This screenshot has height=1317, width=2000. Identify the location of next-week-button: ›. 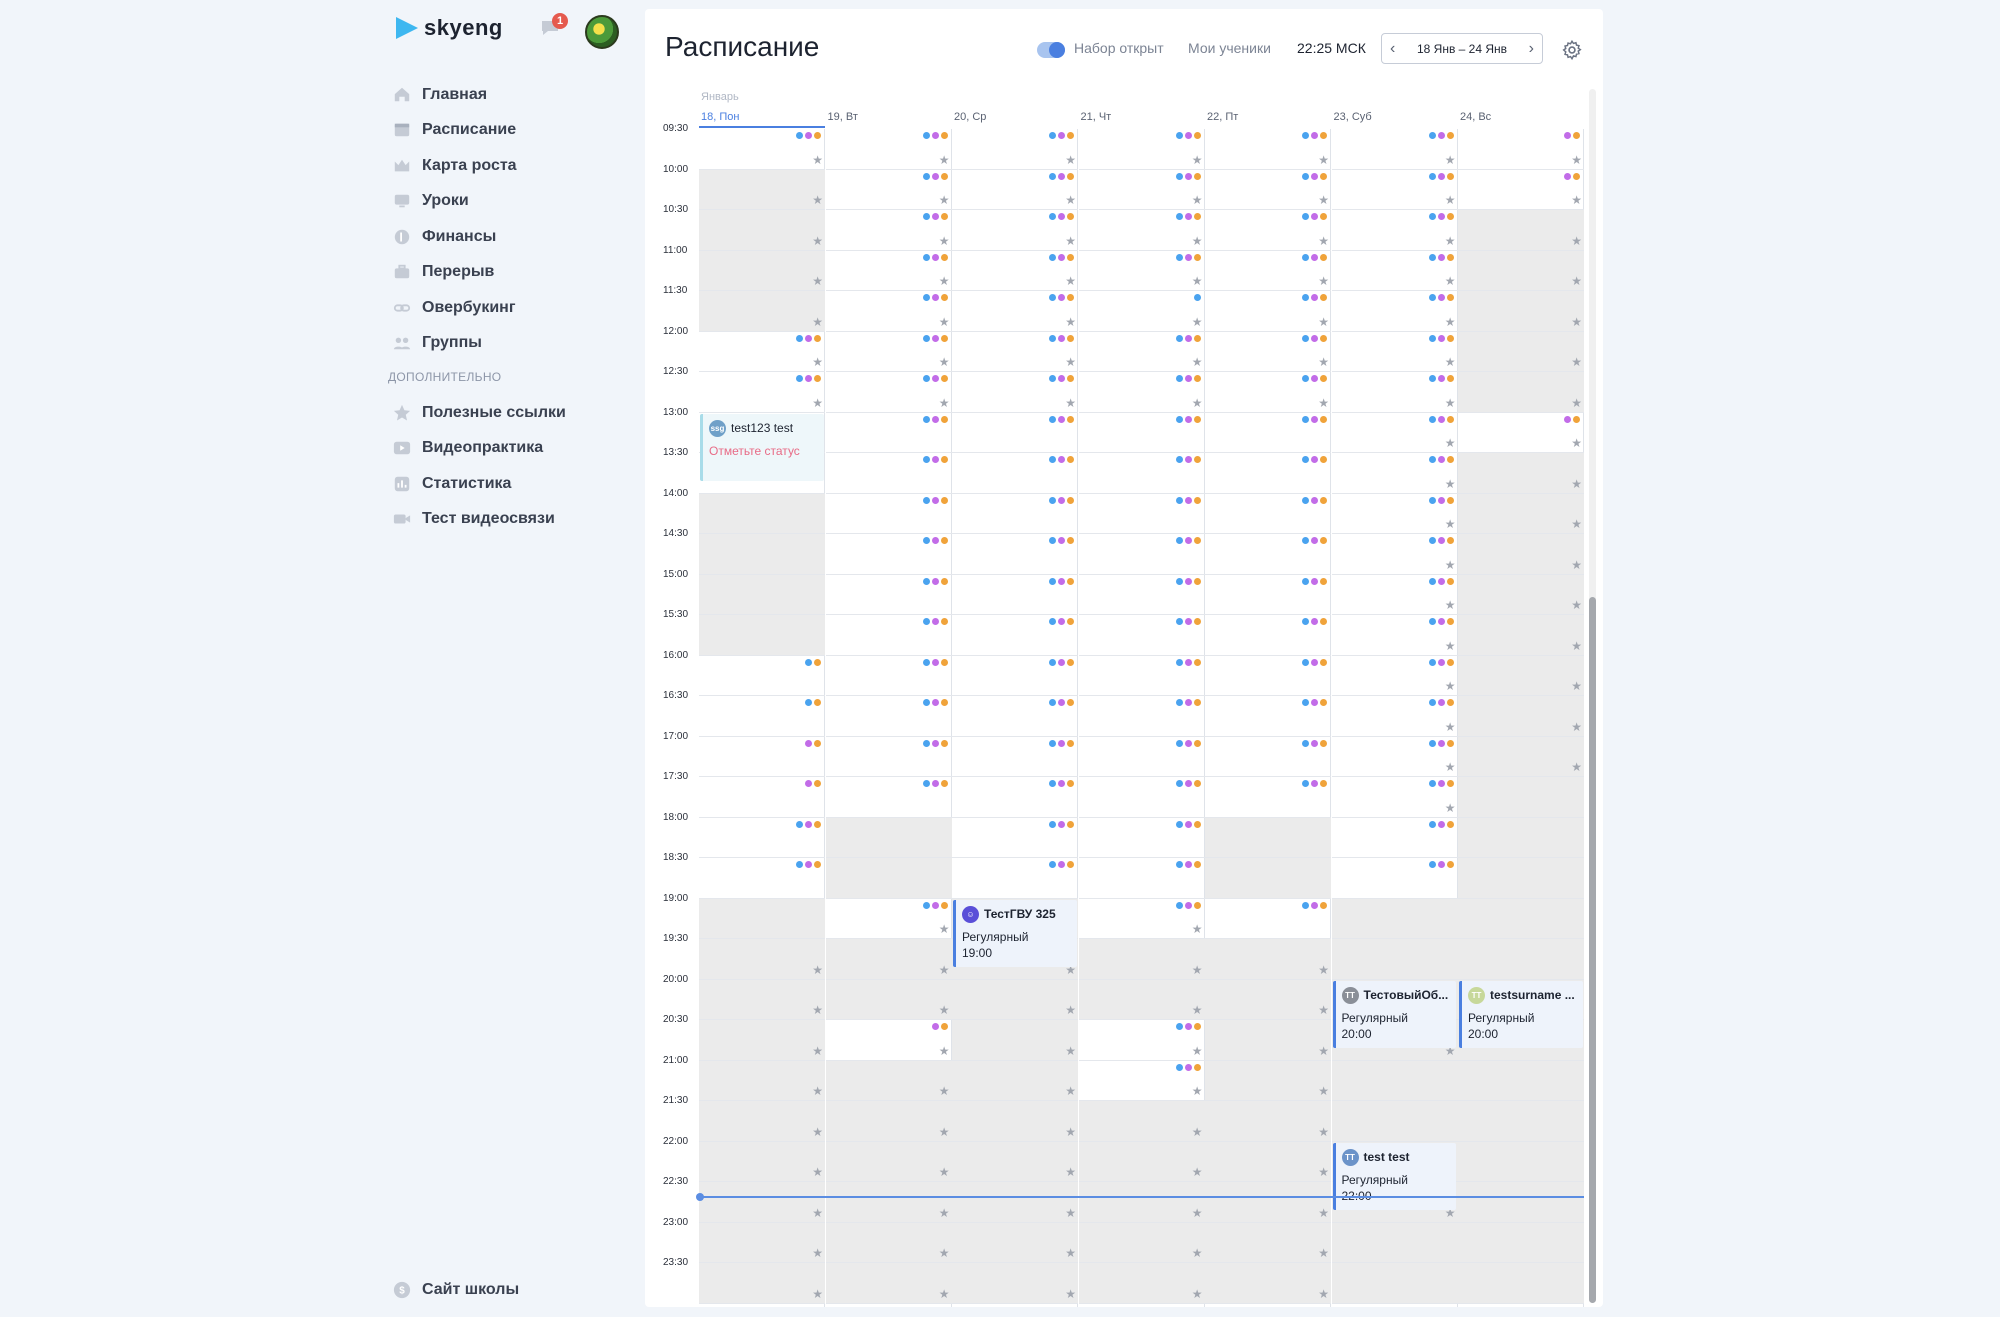
(1531, 49).